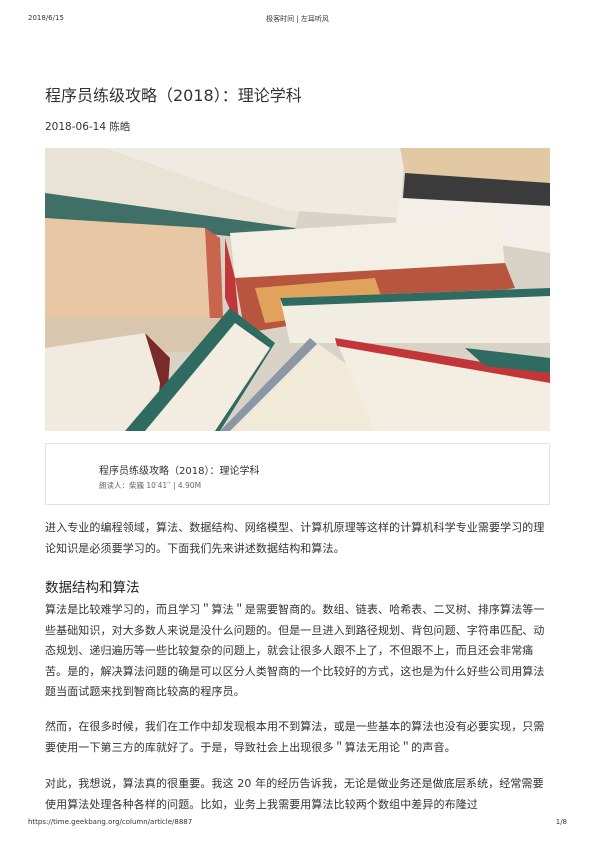 The image size is (595, 842). Describe the element at coordinates (173, 95) in the screenshot. I see `article-title: 程序员练级攻略（2018）：理论学科` at that location.